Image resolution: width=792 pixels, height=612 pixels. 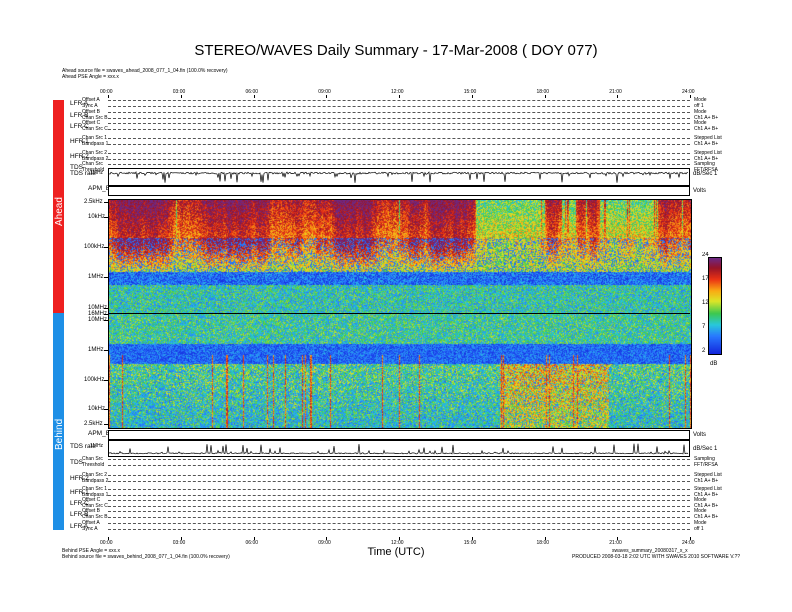 I want to click on behind-frequency-tick-label: 100kHz, so click(x=94, y=380).